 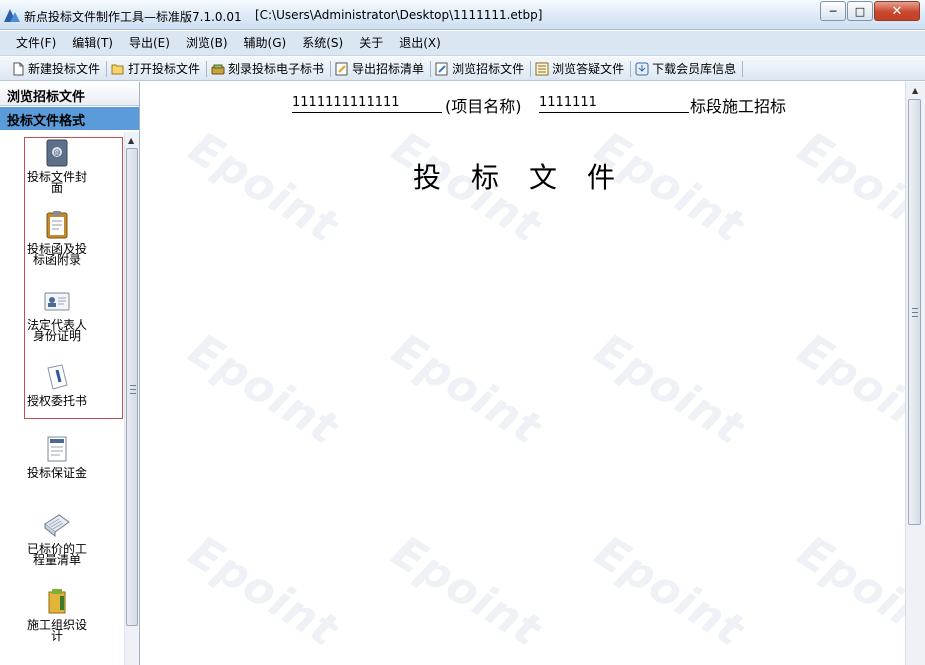 What do you see at coordinates (483, 106) in the screenshot?
I see `project-name-label: (项目名称)` at bounding box center [483, 106].